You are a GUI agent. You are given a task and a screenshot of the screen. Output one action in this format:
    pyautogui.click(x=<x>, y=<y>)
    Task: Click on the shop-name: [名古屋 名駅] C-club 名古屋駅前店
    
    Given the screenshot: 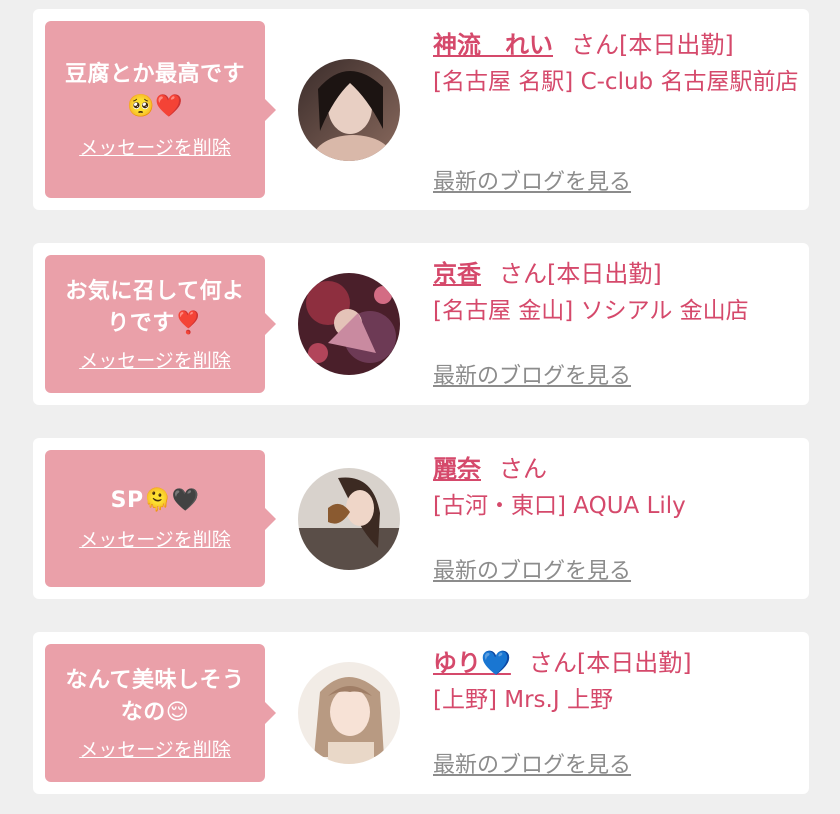 What is the action you would take?
    pyautogui.click(x=616, y=82)
    